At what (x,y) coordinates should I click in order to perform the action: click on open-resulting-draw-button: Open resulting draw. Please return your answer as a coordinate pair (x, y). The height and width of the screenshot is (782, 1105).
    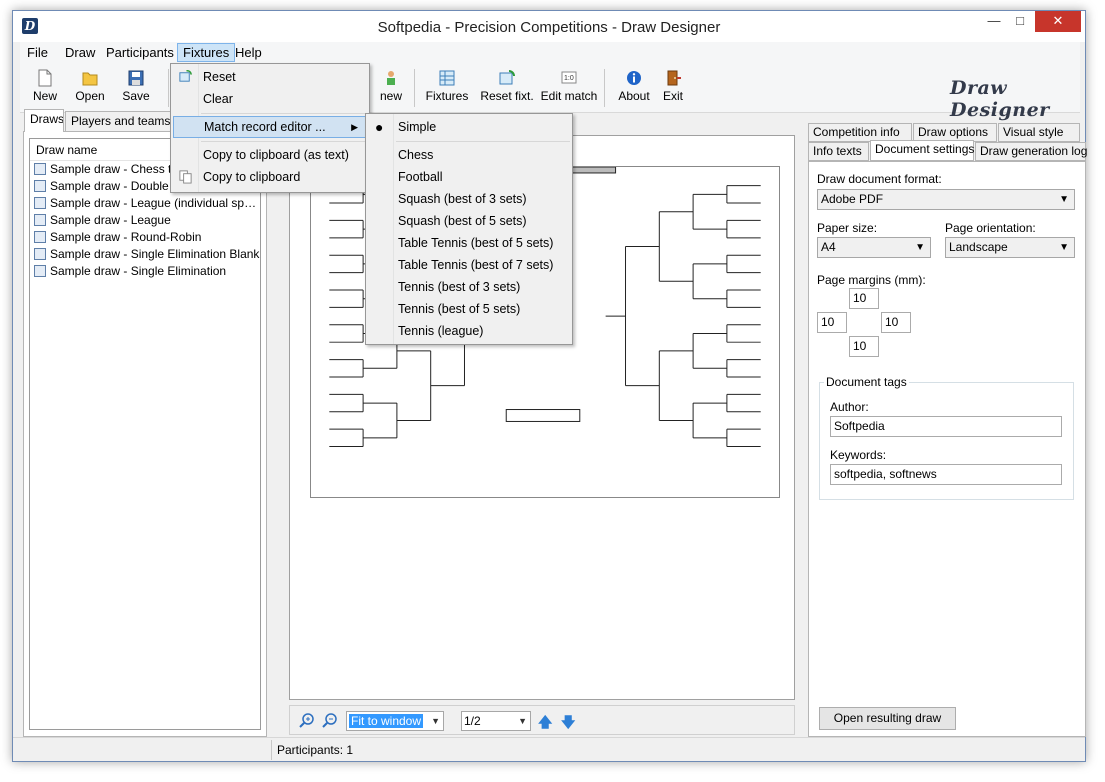
    Looking at the image, I should click on (887, 718).